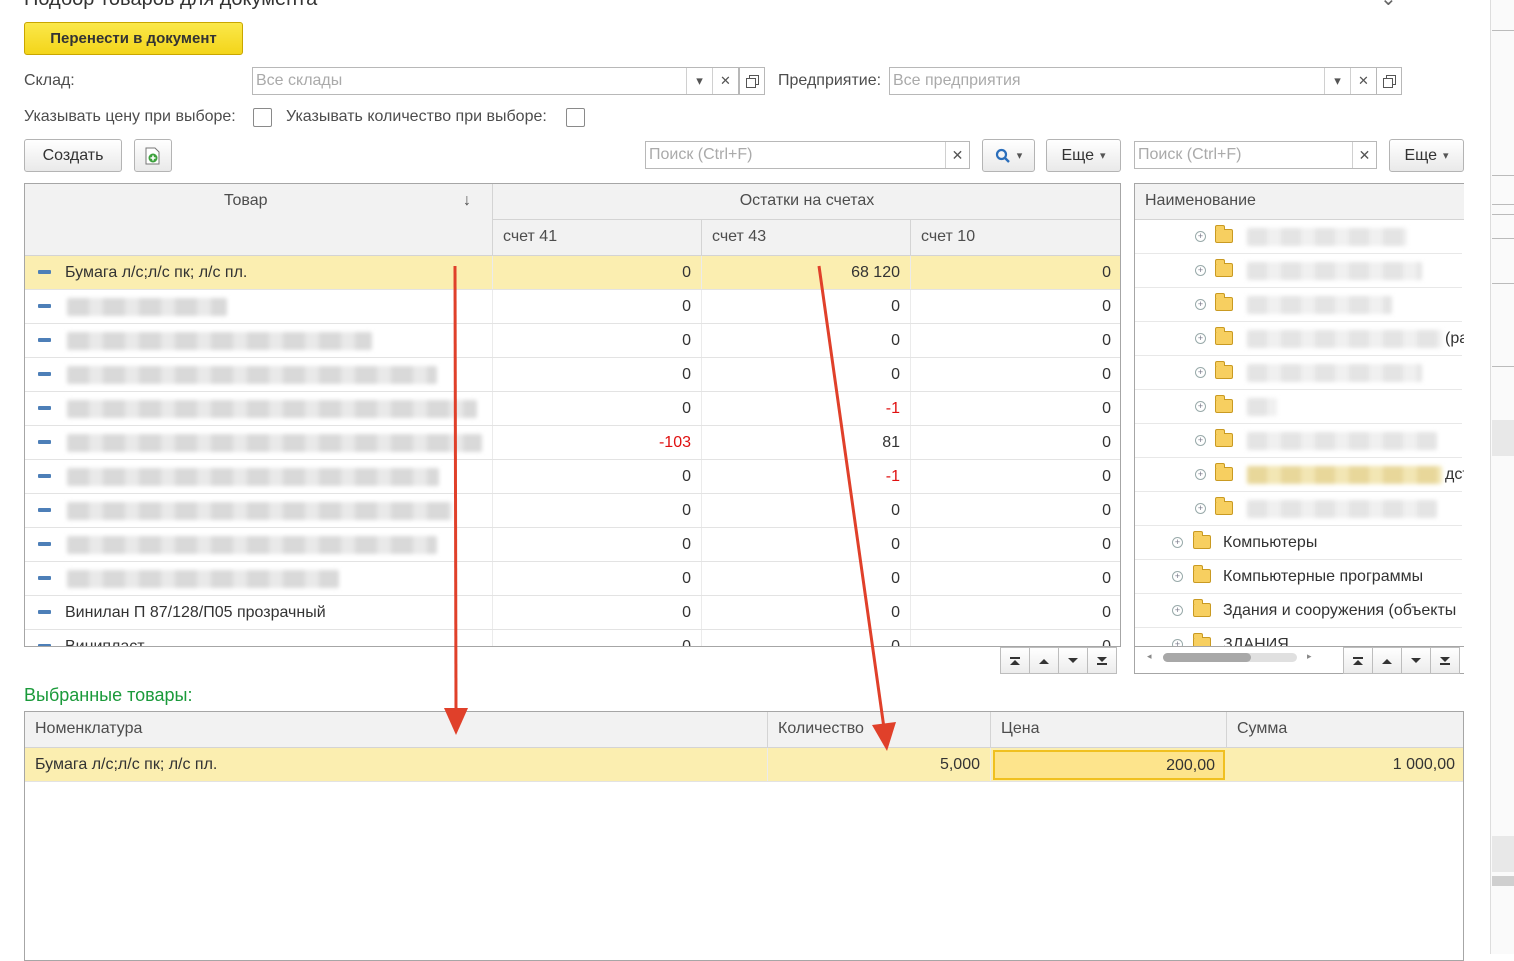 The image size is (1514, 961). What do you see at coordinates (253, 477) in the screenshot?
I see `blurred-goods-name` at bounding box center [253, 477].